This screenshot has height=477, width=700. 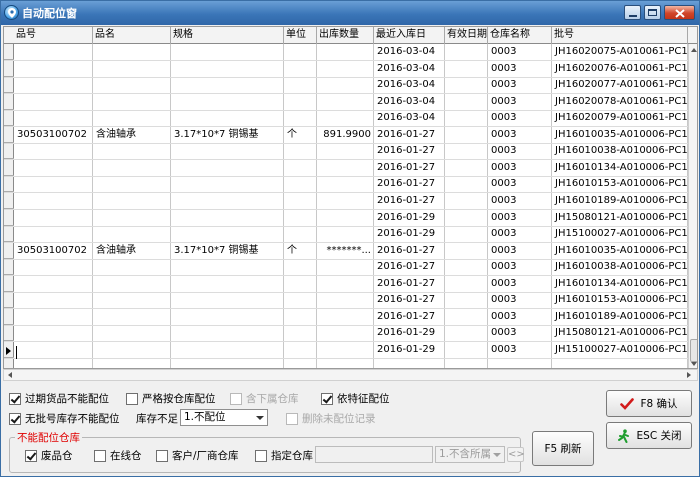 What do you see at coordinates (620, 69) in the screenshot?
I see `cell-batch: JH16020076-A010061-PC16` at bounding box center [620, 69].